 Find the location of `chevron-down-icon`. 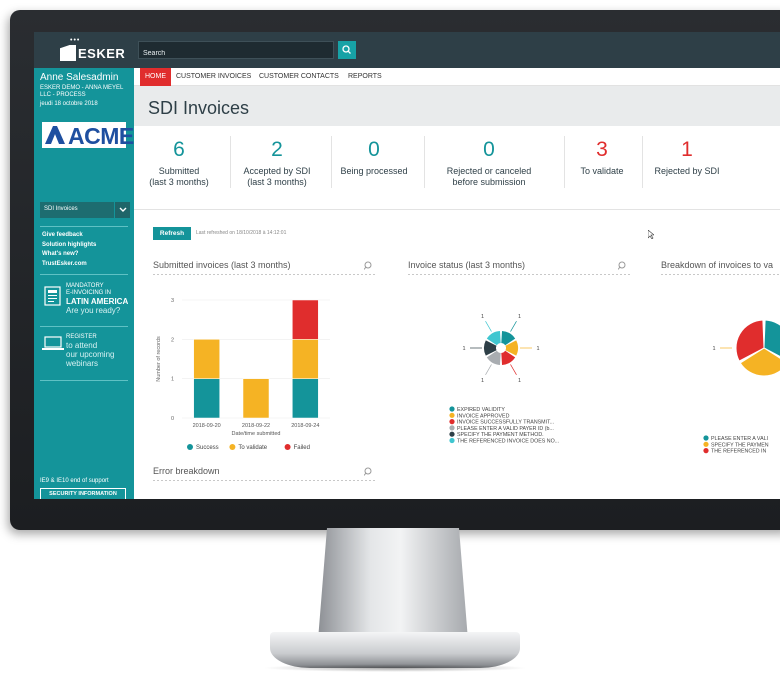

chevron-down-icon is located at coordinates (123, 209).